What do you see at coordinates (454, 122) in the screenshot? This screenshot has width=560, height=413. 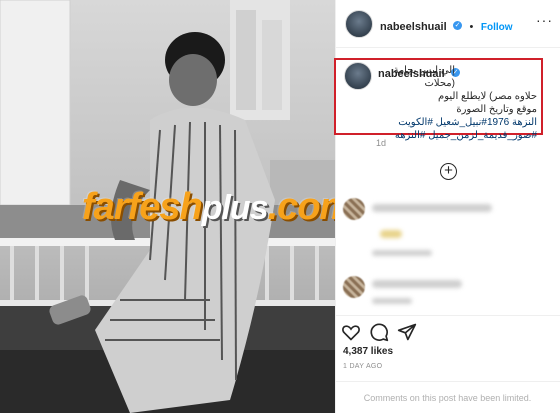 I see `caption-line-4: النزهة 1976#نبيل_شعيل #الكويت` at bounding box center [454, 122].